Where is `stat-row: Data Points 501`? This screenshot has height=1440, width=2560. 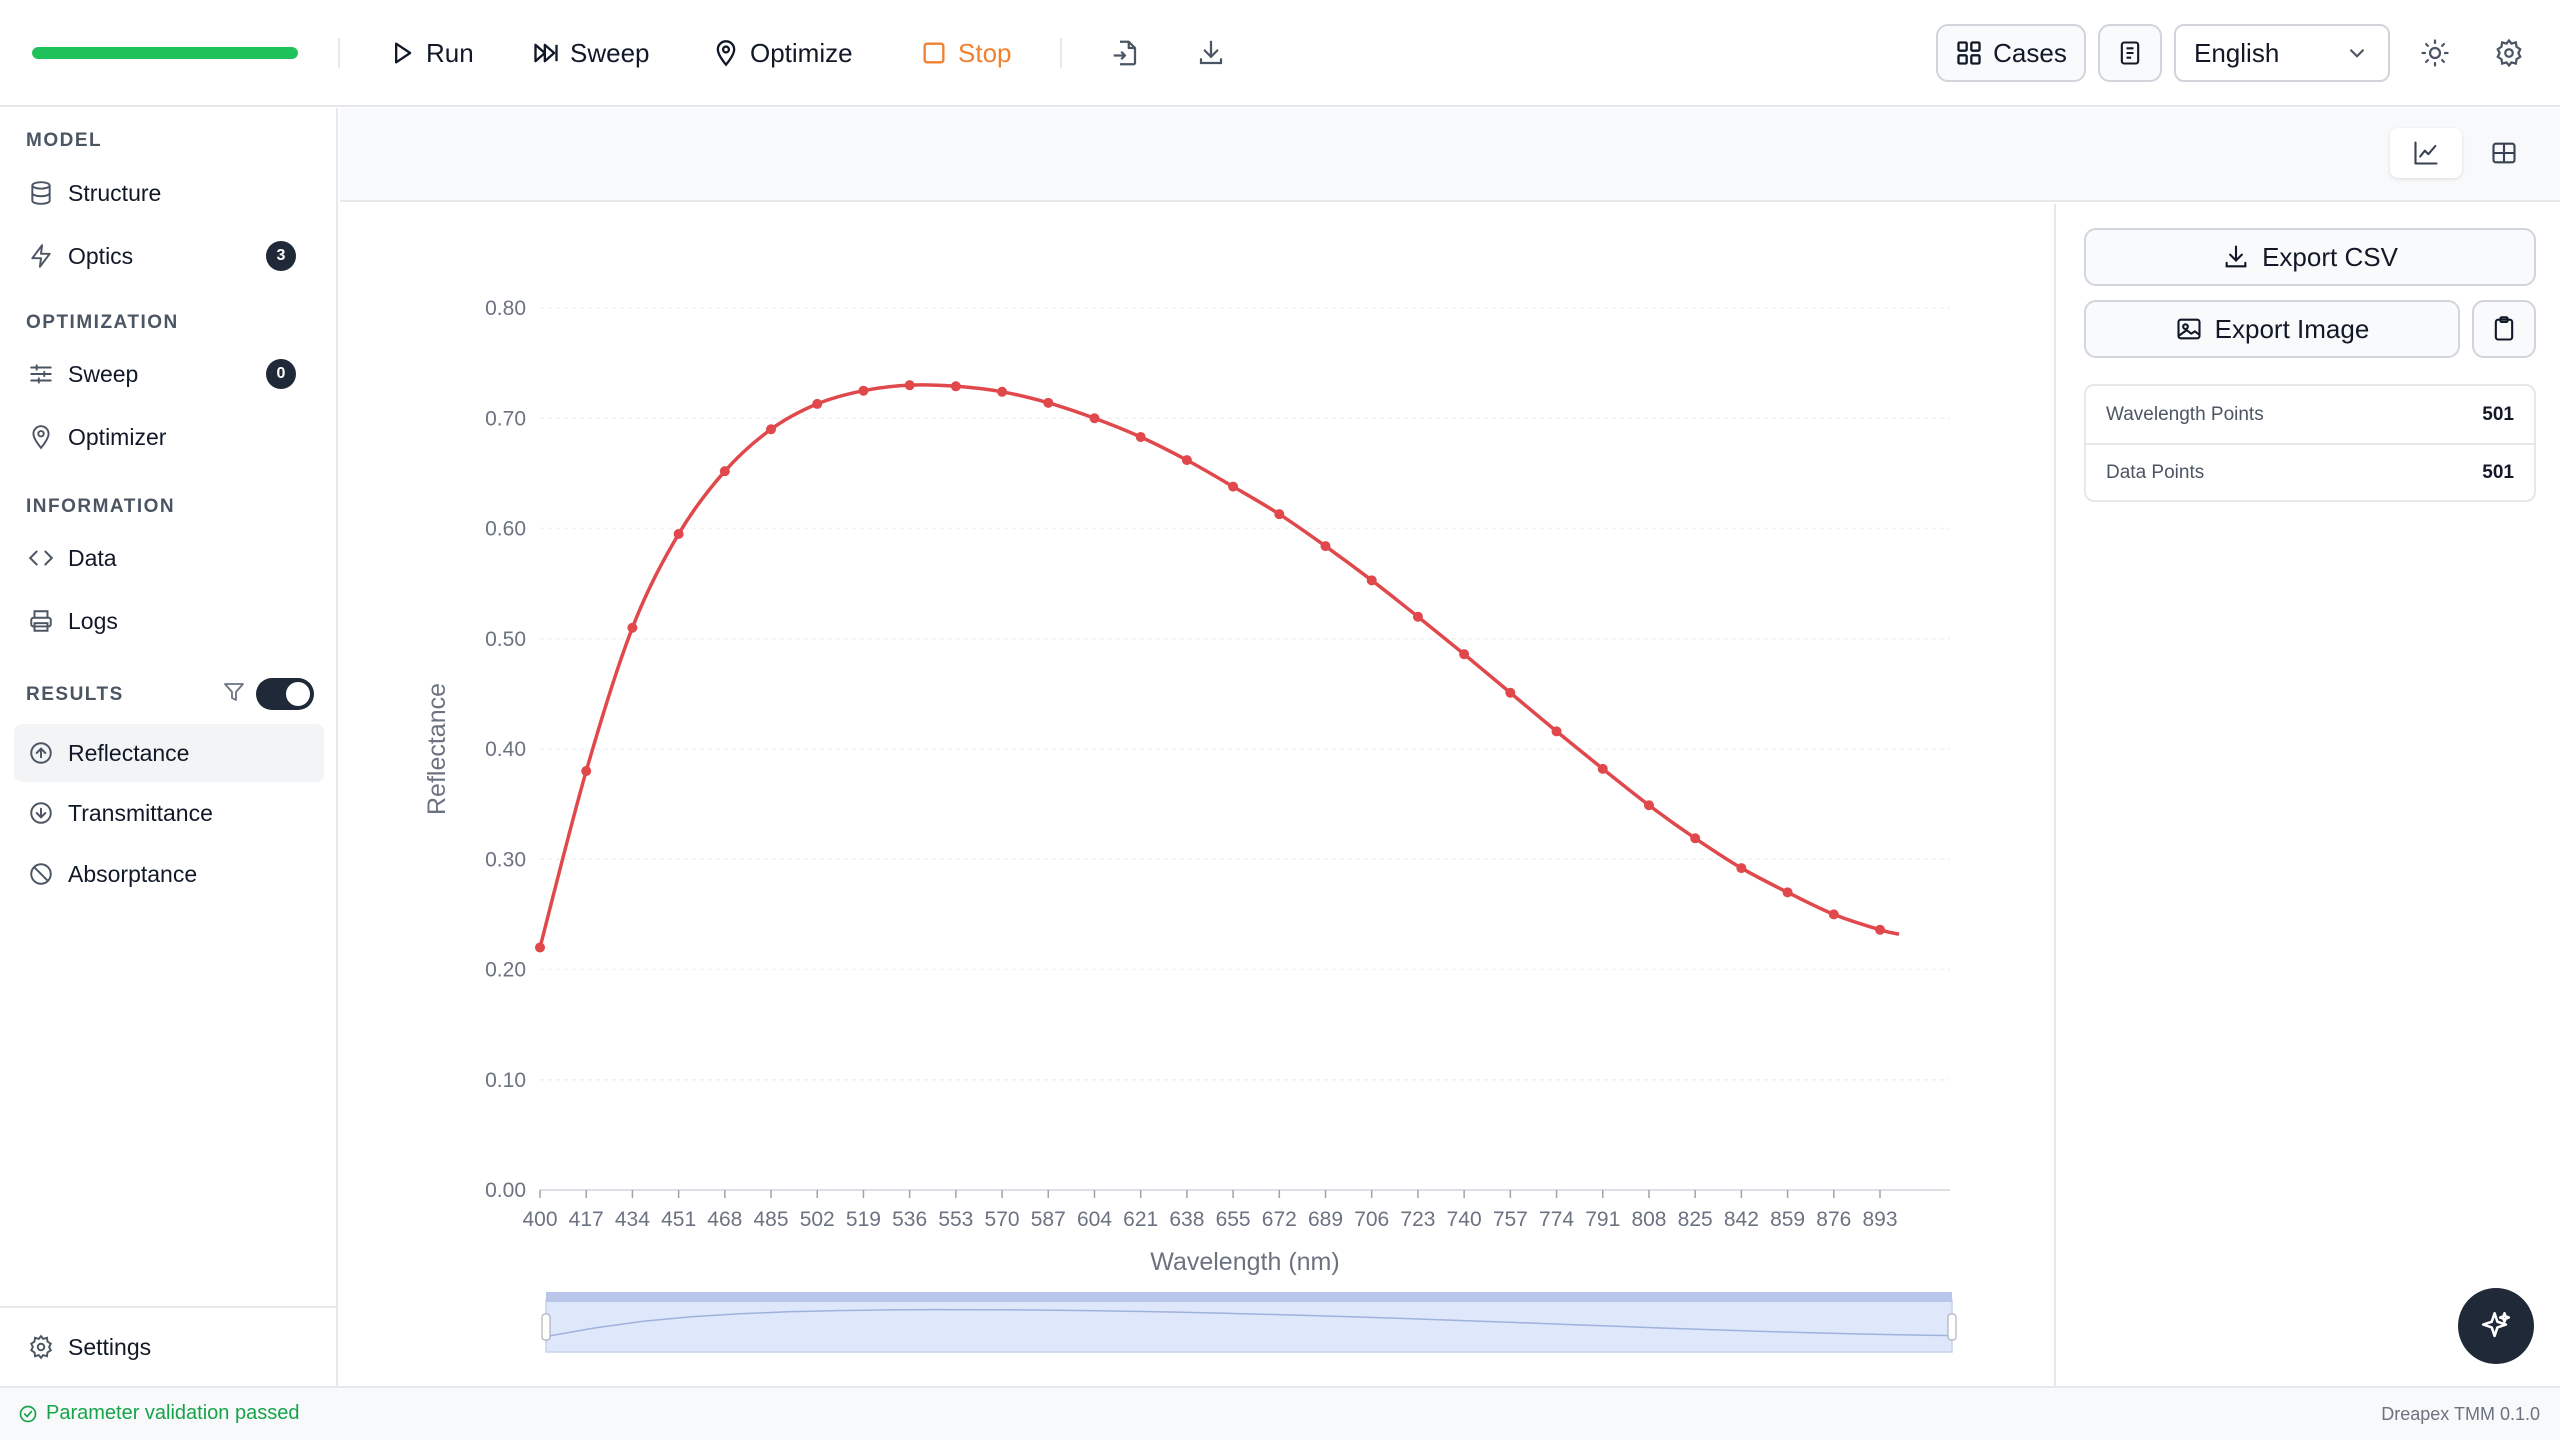
stat-row: Data Points 501 is located at coordinates (2310, 471).